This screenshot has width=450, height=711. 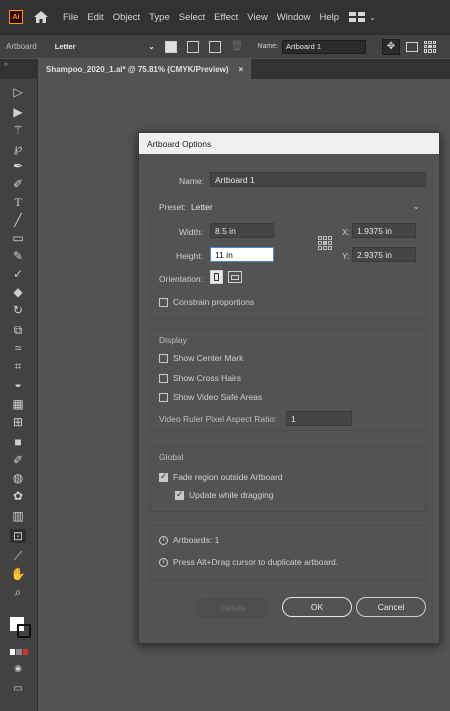 I want to click on menu-effect: Effect, so click(x=226, y=17).